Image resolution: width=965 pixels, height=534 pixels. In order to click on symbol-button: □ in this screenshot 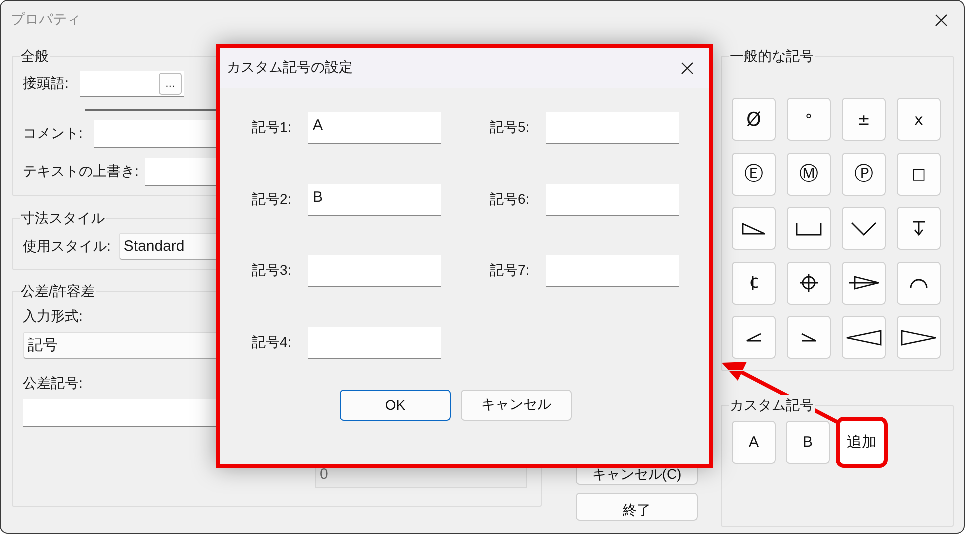, I will do `click(919, 174)`.